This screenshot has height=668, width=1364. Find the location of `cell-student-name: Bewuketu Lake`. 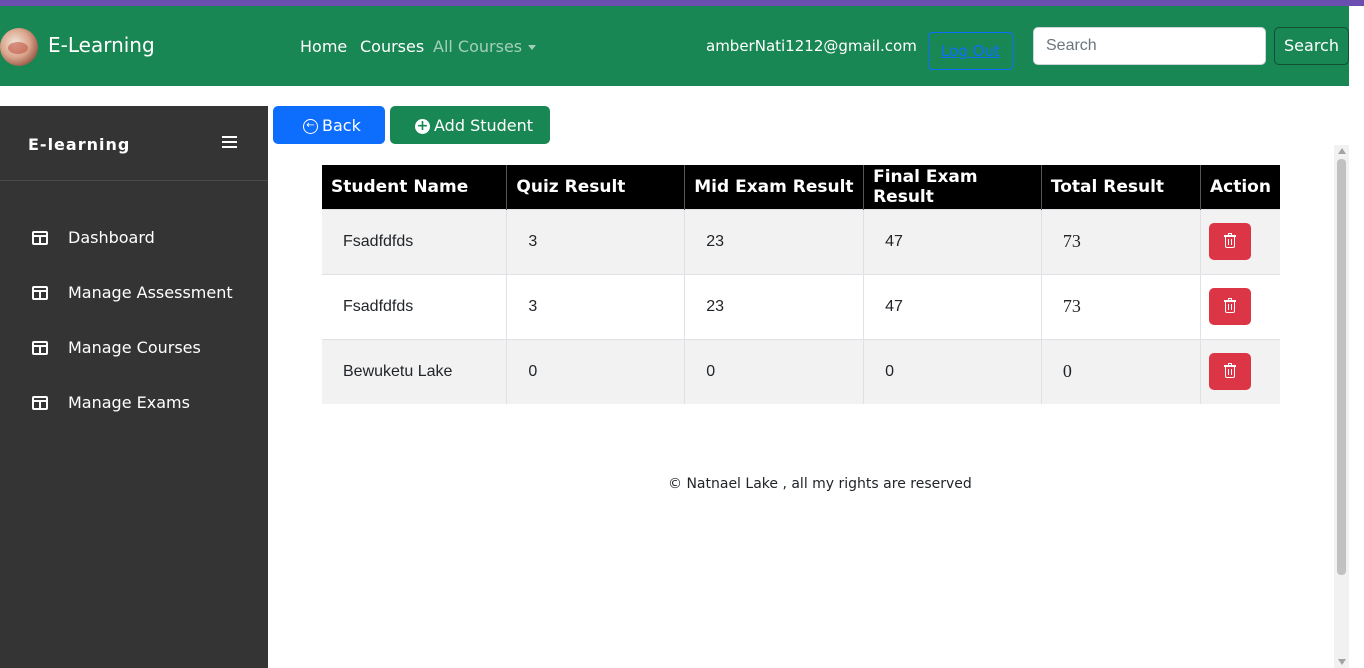

cell-student-name: Bewuketu Lake is located at coordinates (415, 371).